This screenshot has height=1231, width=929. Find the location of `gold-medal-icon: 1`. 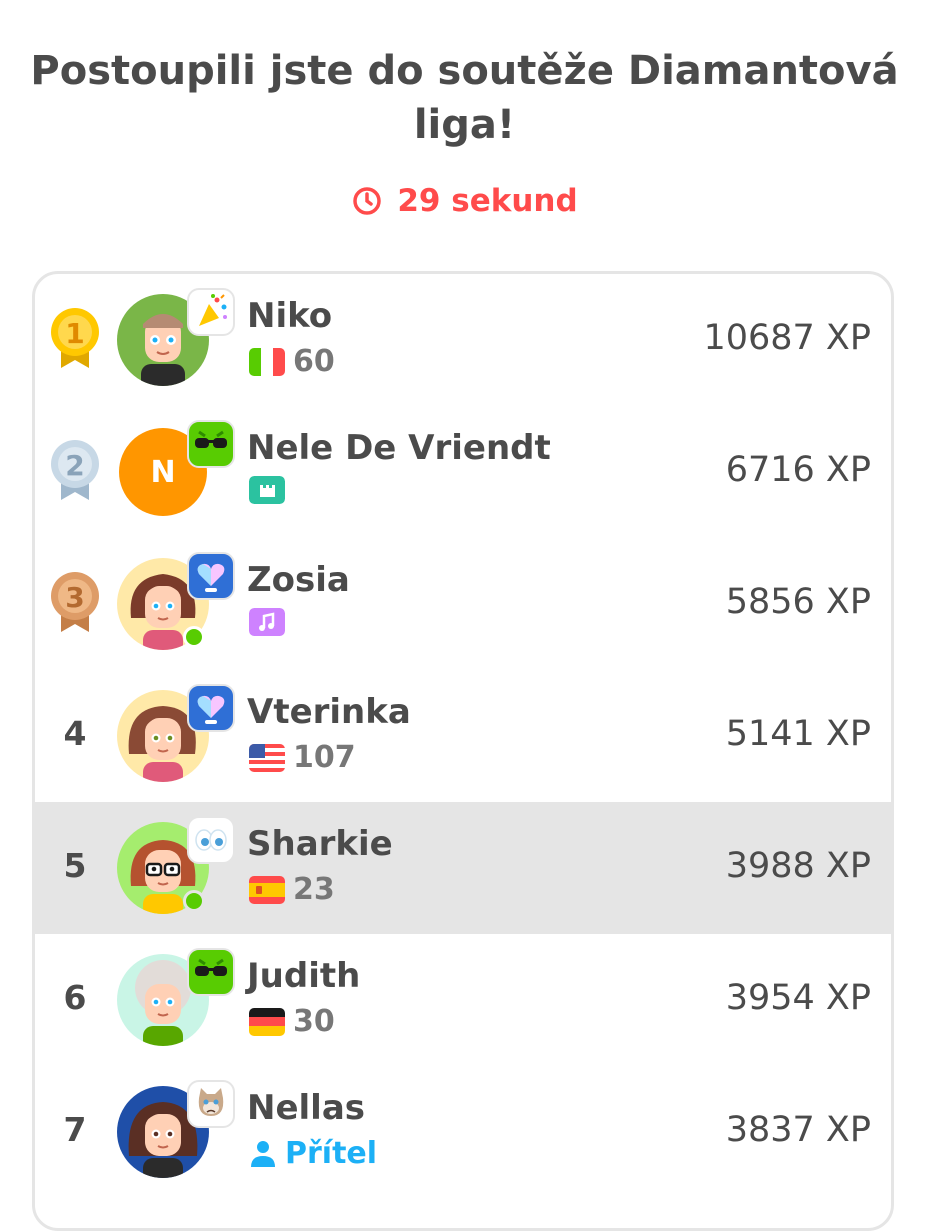

gold-medal-icon: 1 is located at coordinates (75, 338).